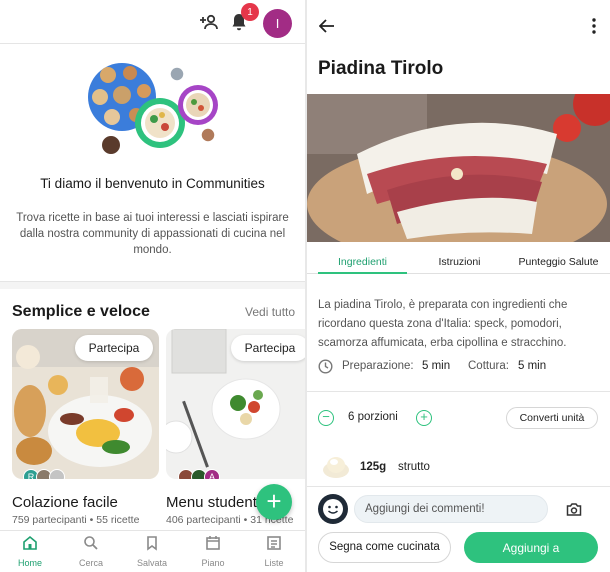 This screenshot has height=572, width=610. What do you see at coordinates (460, 367) in the screenshot?
I see `time-row: Preparazione: 5 min Cottura: 5 min` at bounding box center [460, 367].